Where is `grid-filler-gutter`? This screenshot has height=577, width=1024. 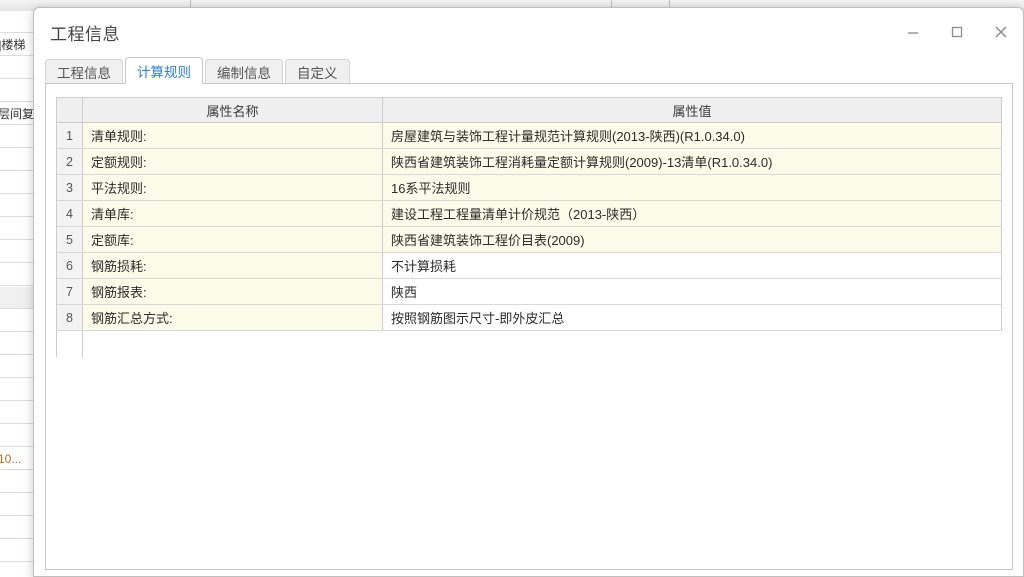
grid-filler-gutter is located at coordinates (70, 344).